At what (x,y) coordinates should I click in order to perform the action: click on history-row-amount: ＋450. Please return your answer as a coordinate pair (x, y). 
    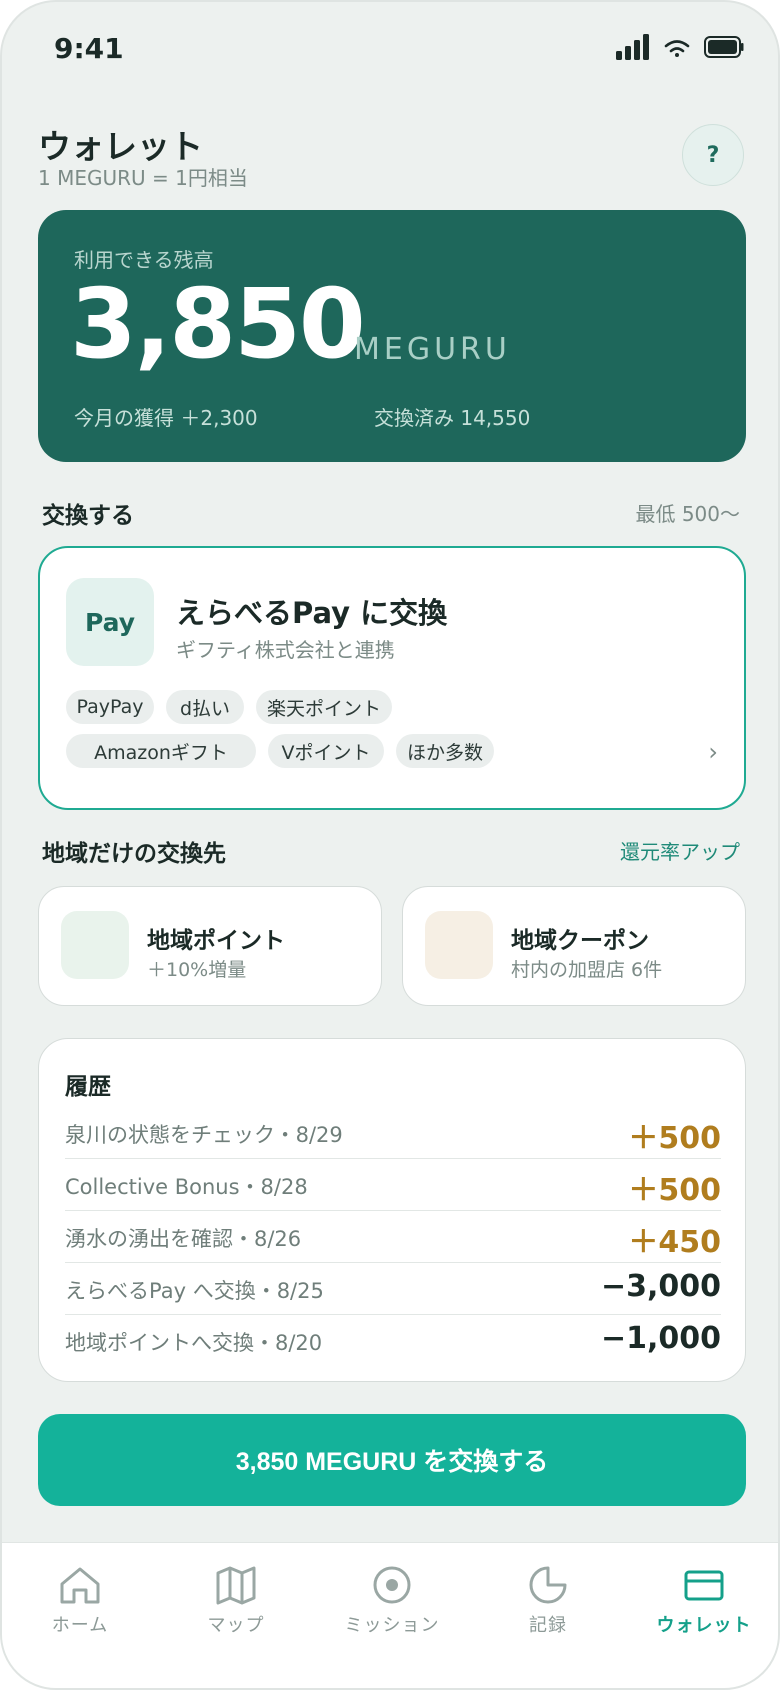
    Looking at the image, I should click on (674, 1242).